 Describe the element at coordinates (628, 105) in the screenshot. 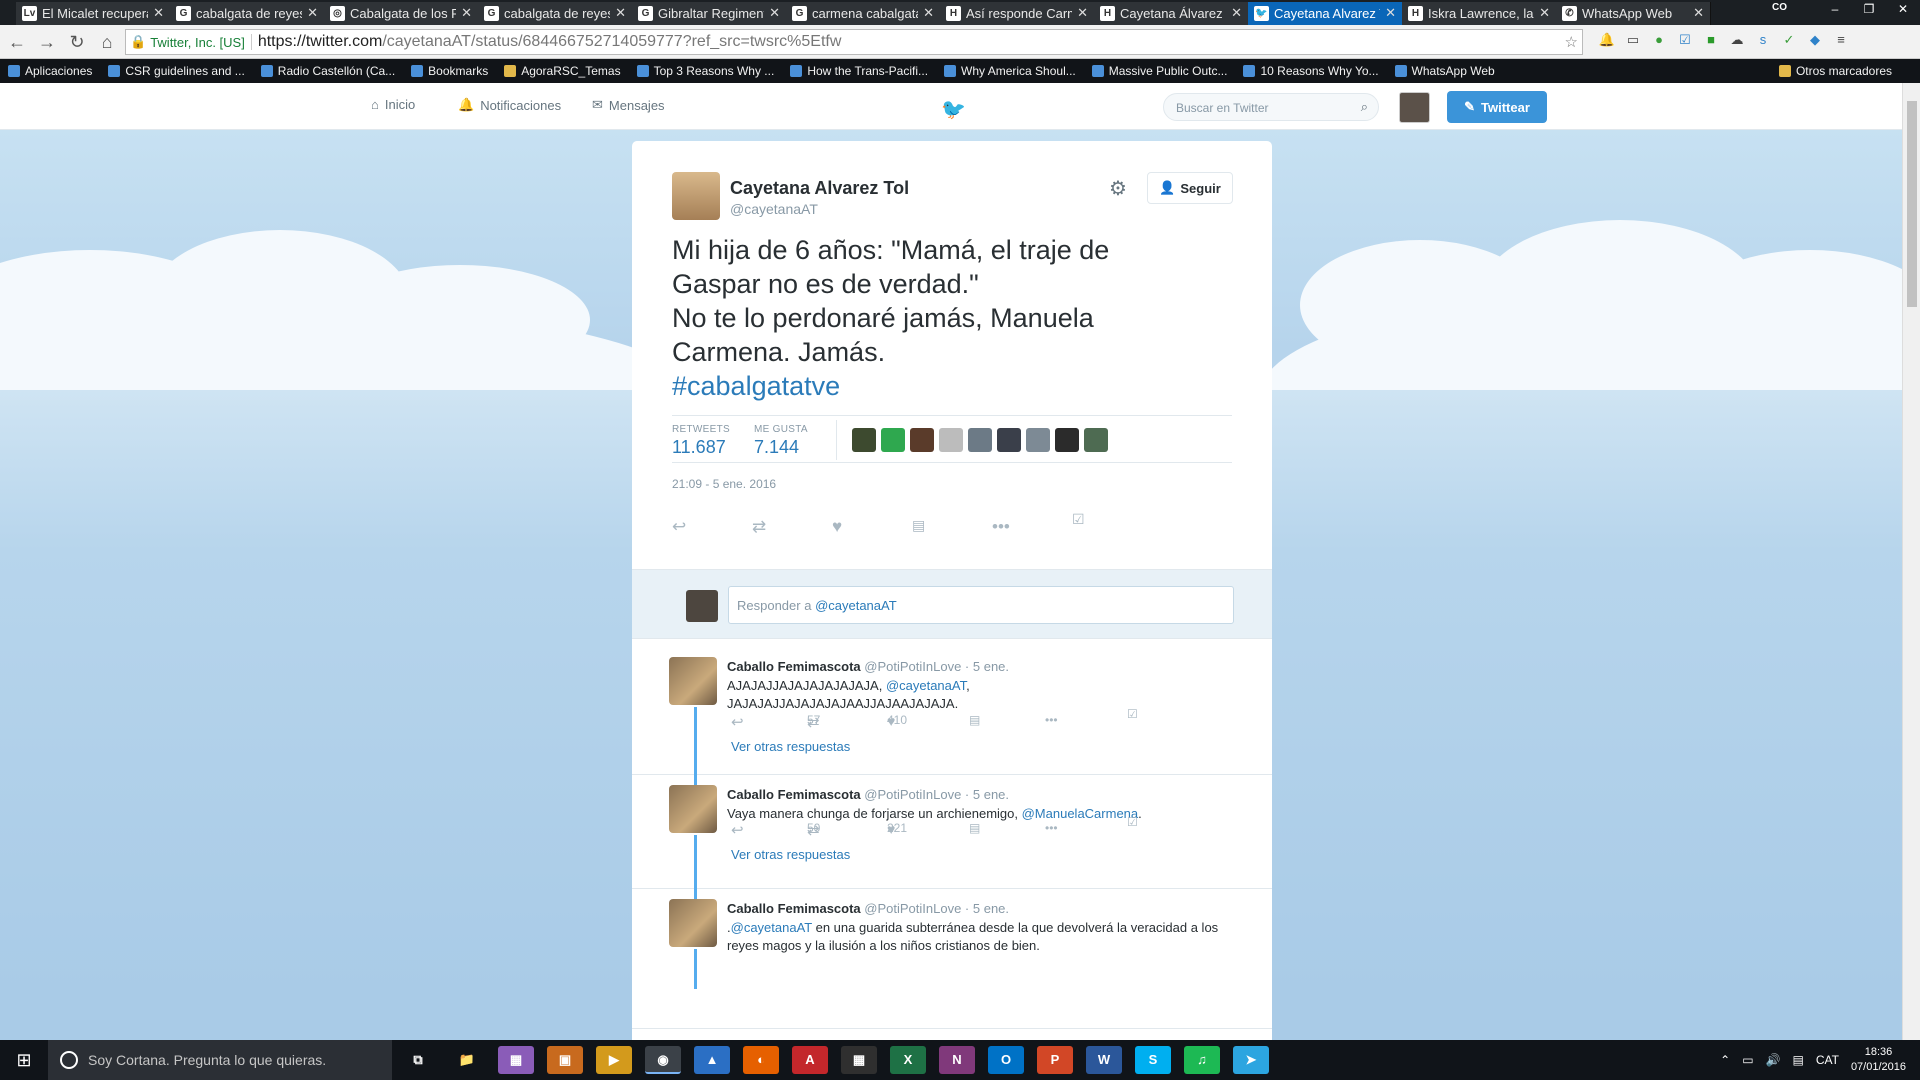

I see `nav-messages: ✉ Mensajes` at that location.